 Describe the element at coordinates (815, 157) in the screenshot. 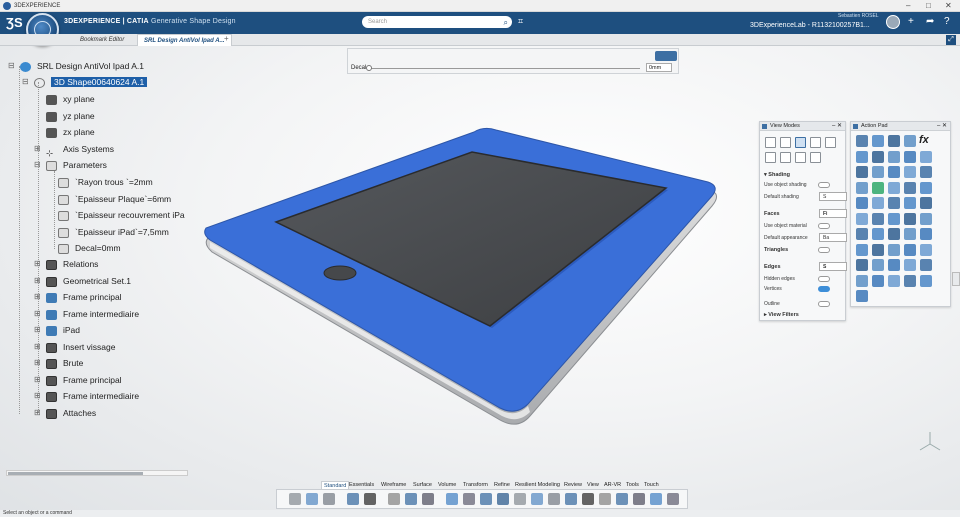

I see `illustration-mode-icon` at that location.